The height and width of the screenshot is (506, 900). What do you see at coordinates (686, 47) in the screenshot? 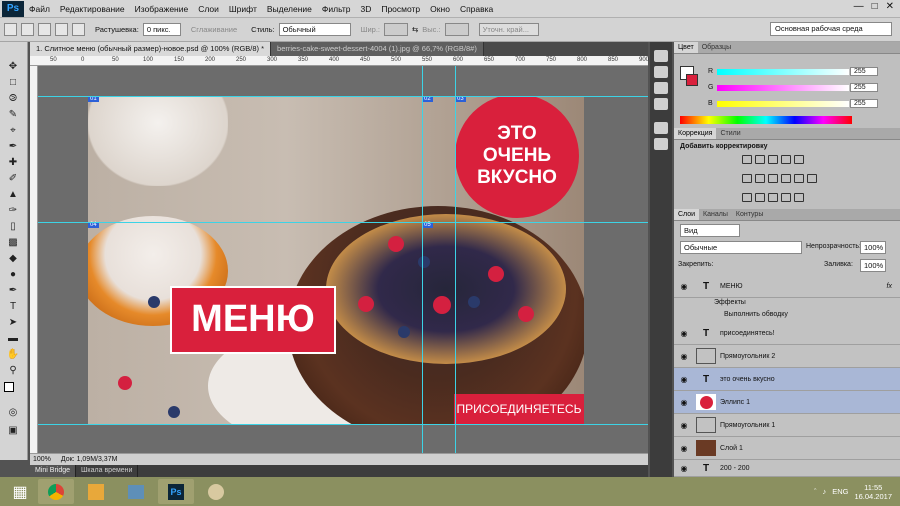
I see `tab-color: Цвет` at bounding box center [686, 47].